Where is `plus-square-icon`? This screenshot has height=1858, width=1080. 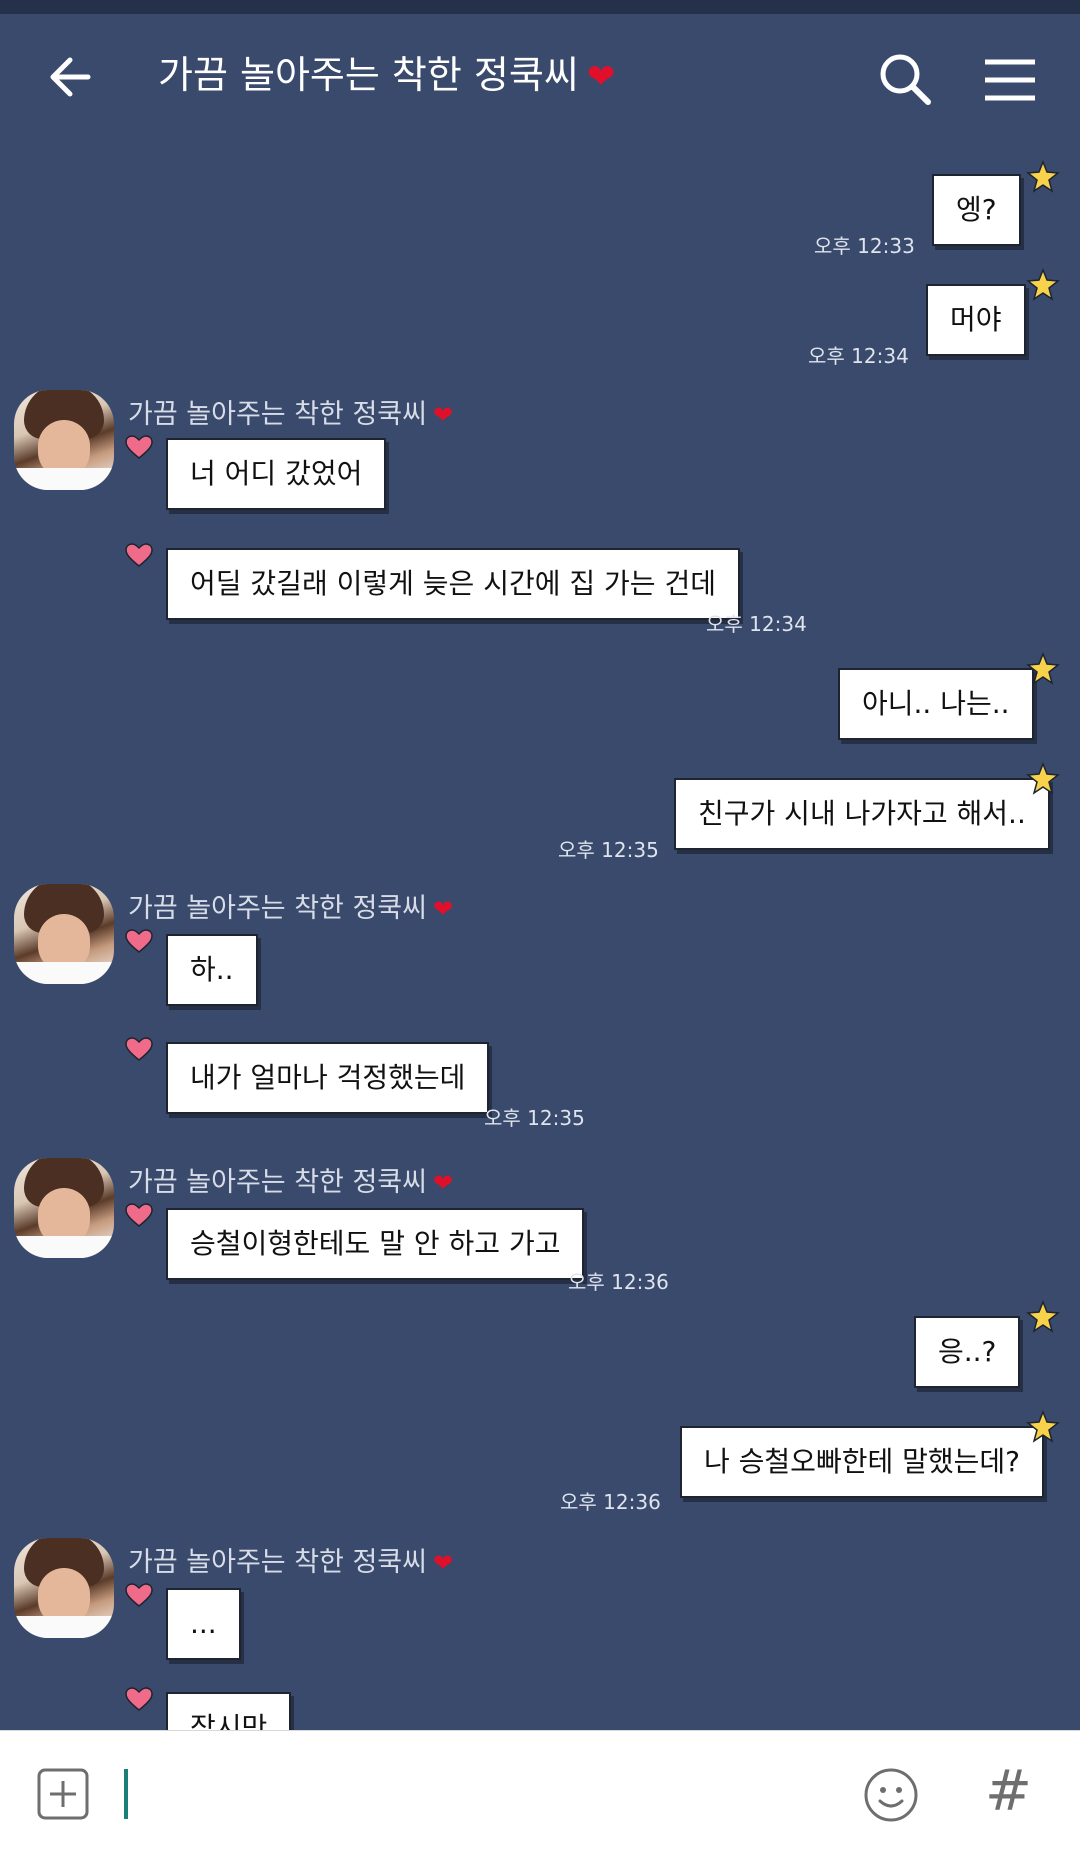
plus-square-icon is located at coordinates (63, 1794).